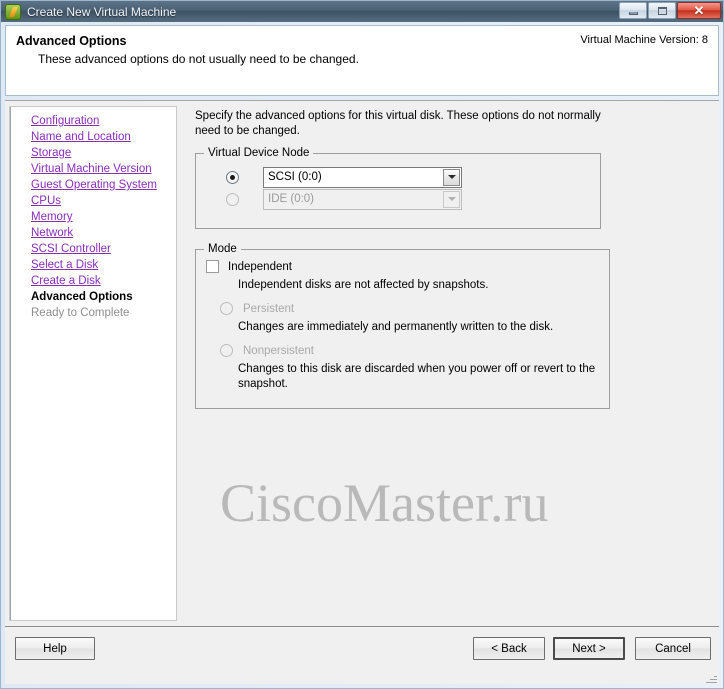 The width and height of the screenshot is (724, 689). Describe the element at coordinates (259, 153) in the screenshot. I see `virtual-device-node-legend: Virtual Device Node` at that location.